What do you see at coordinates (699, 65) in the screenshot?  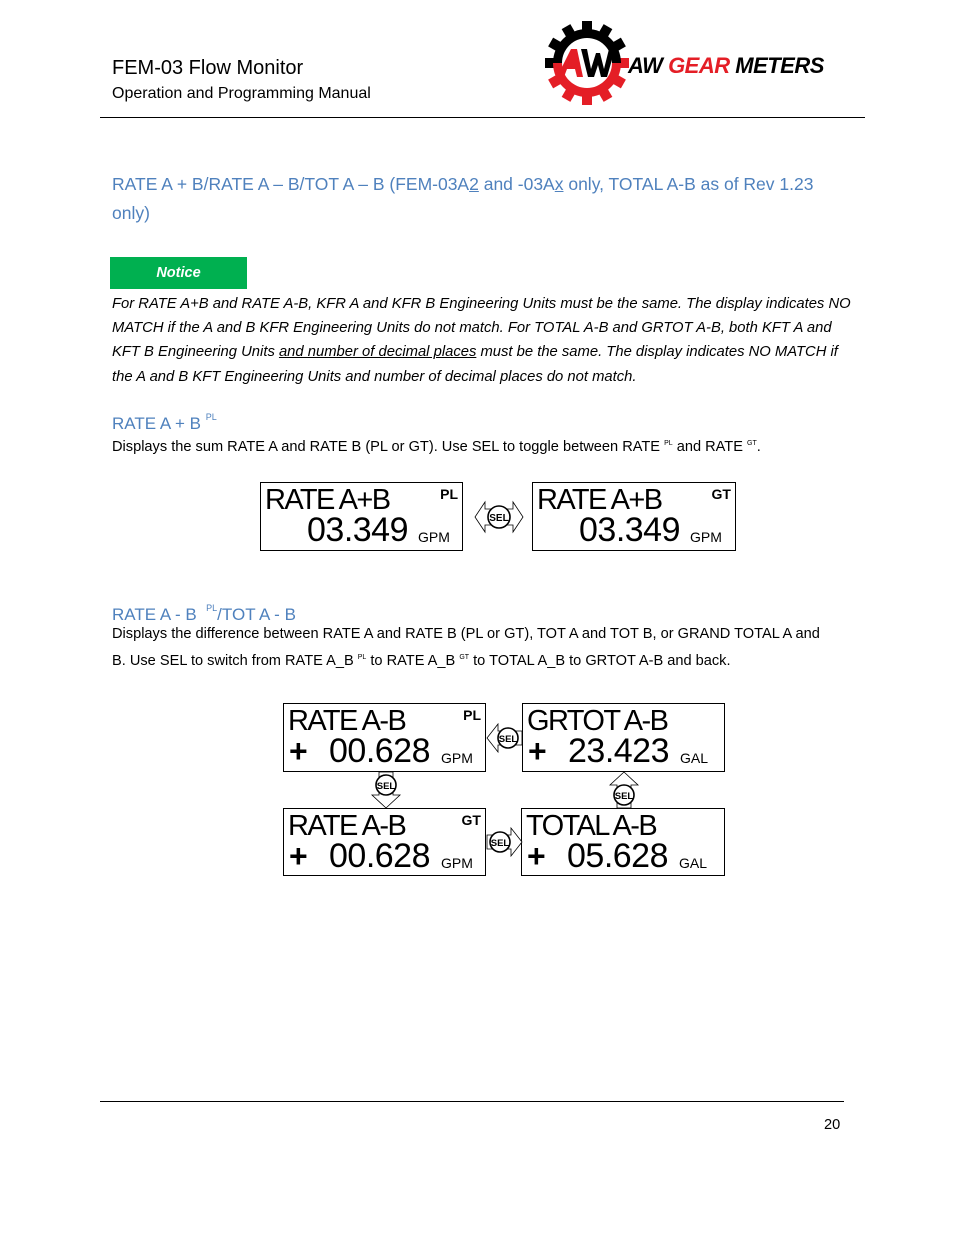 I see `logo-text-gear: GEAR` at bounding box center [699, 65].